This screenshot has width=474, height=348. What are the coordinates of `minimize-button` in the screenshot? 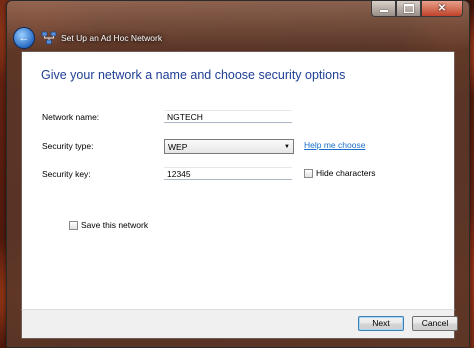 It's located at (383, 9).